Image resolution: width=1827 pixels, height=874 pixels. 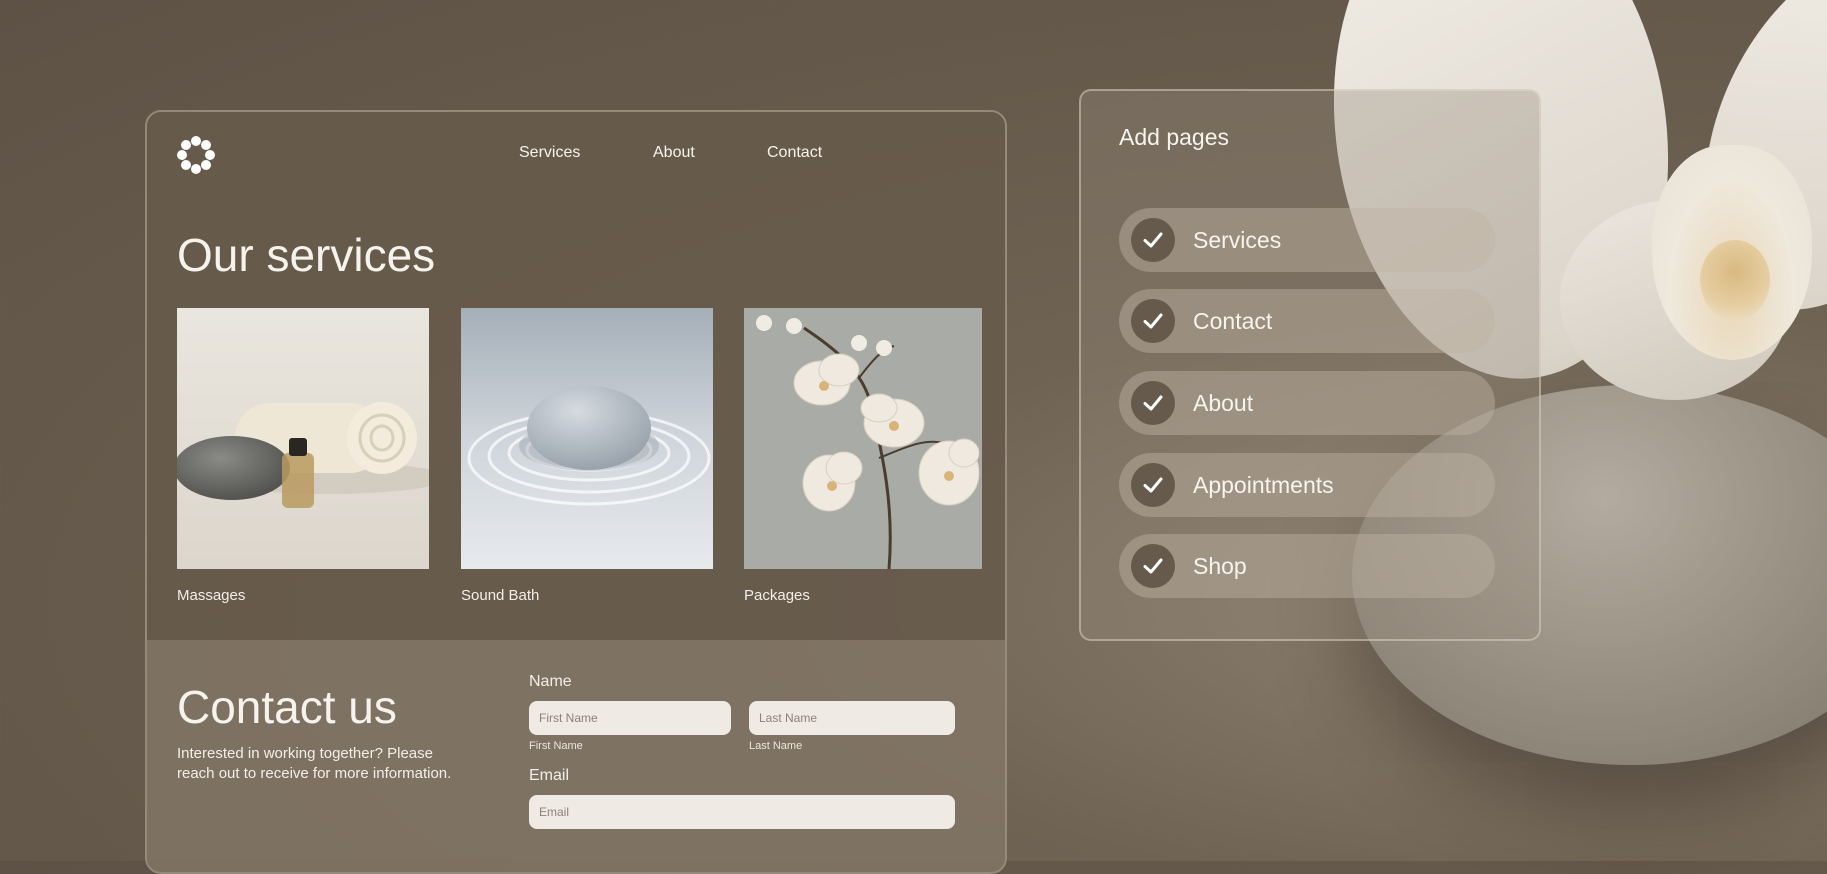 I want to click on service-label-massages: Massages, so click(x=211, y=595).